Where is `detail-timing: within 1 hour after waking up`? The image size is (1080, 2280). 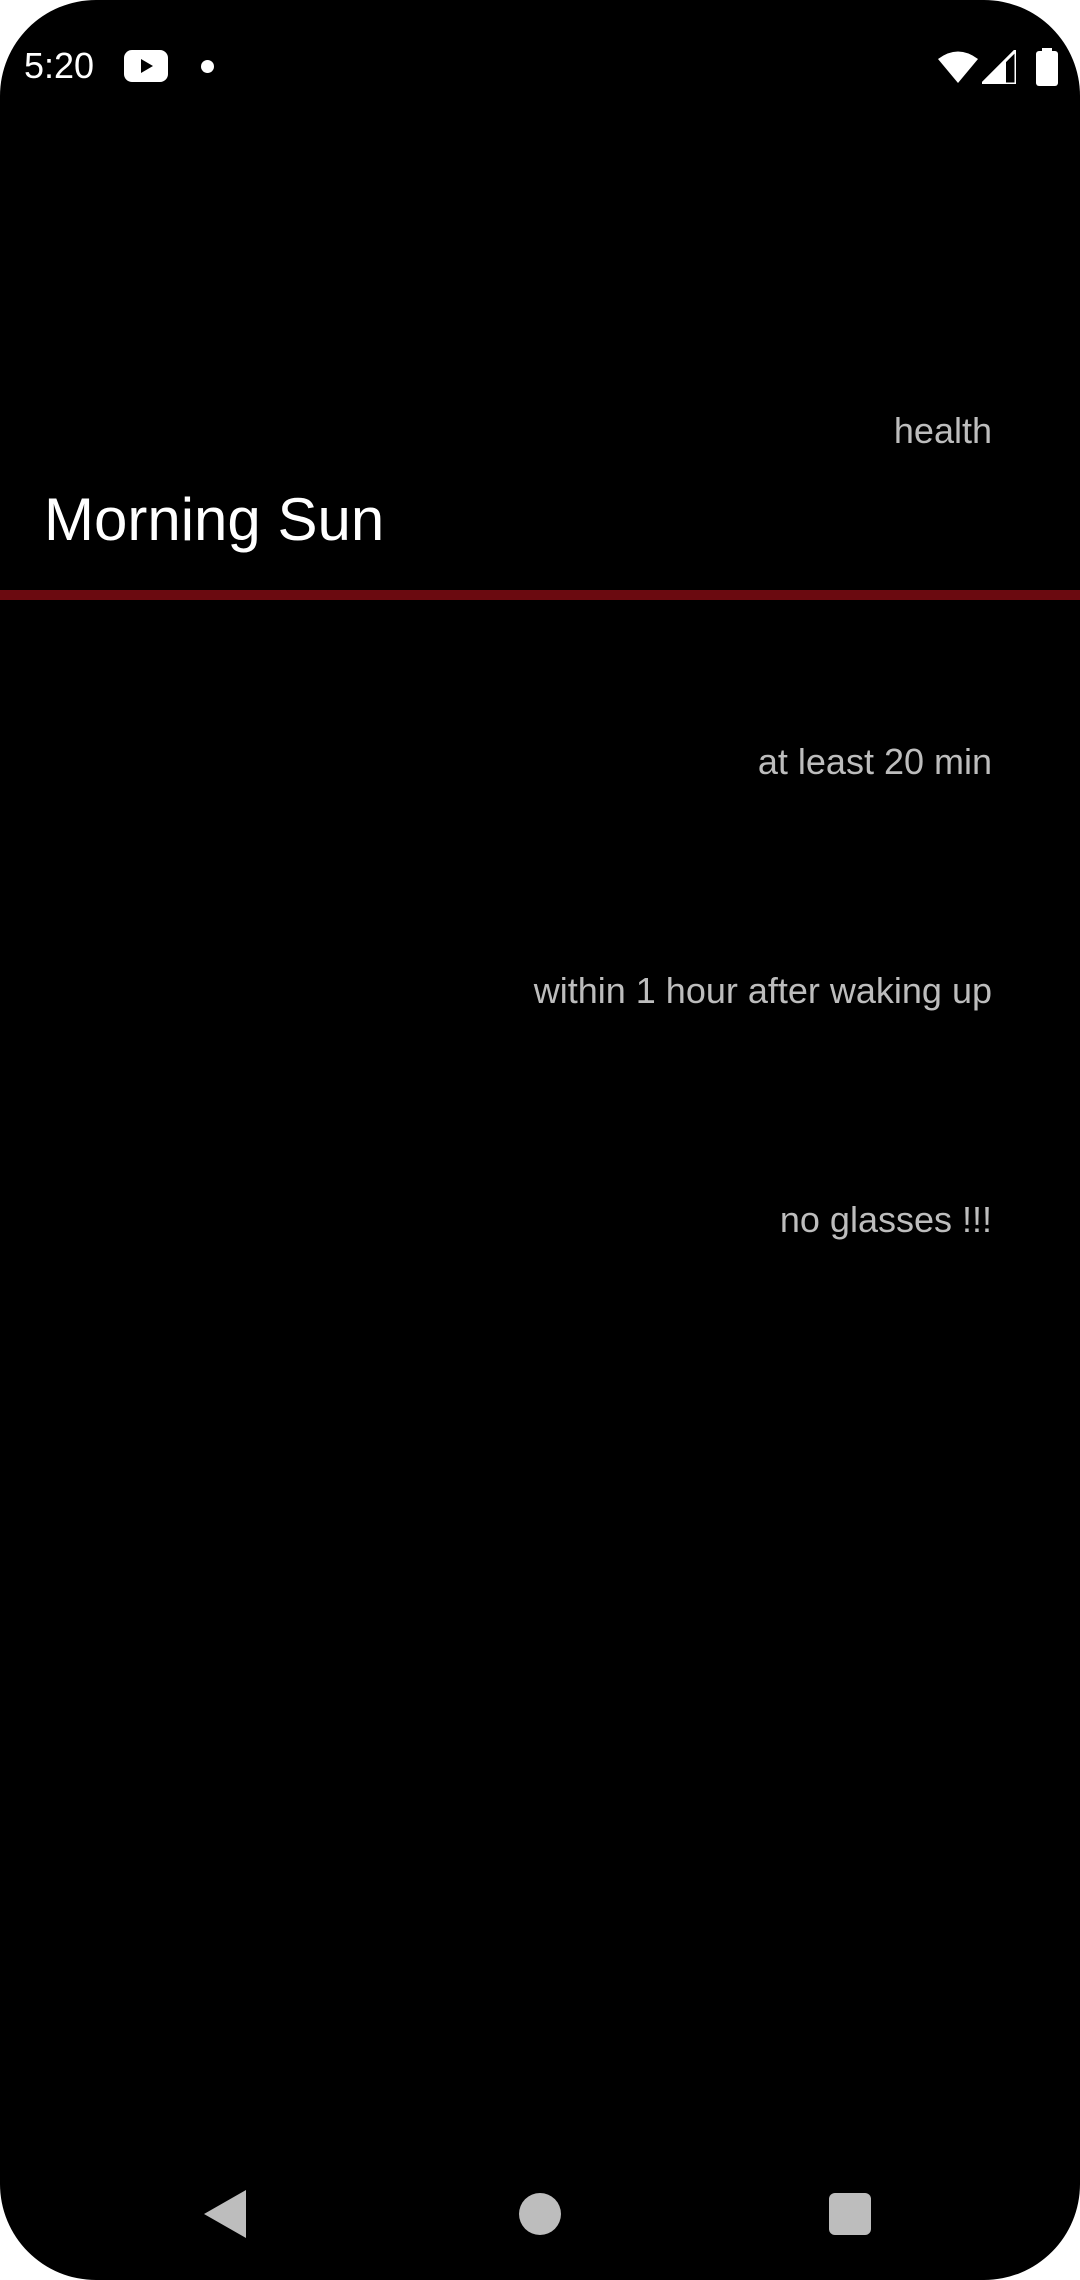
detail-timing: within 1 hour after waking up is located at coordinates (762, 990).